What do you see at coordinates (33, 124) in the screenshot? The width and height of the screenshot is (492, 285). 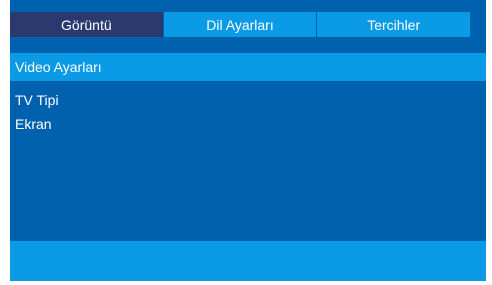 I see `menu-item-label: Ekran` at bounding box center [33, 124].